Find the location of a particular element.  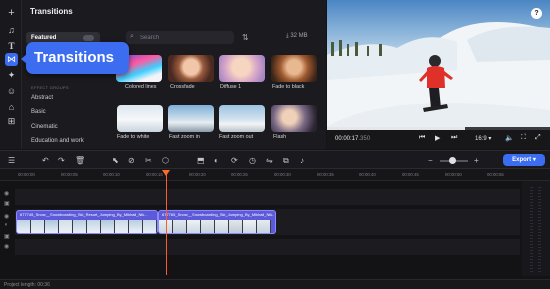

zoom-in-icon: + is located at coordinates (476, 160).